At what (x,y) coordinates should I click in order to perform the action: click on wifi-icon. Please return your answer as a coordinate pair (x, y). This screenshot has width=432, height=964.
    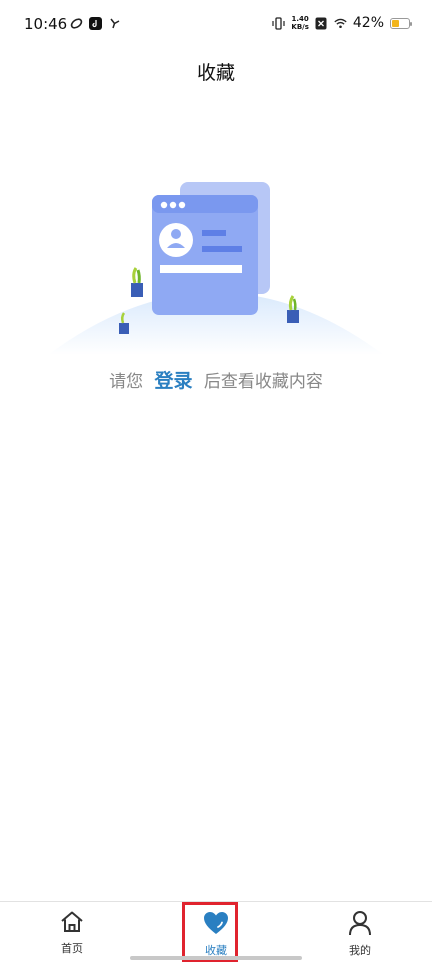
    Looking at the image, I should click on (340, 23).